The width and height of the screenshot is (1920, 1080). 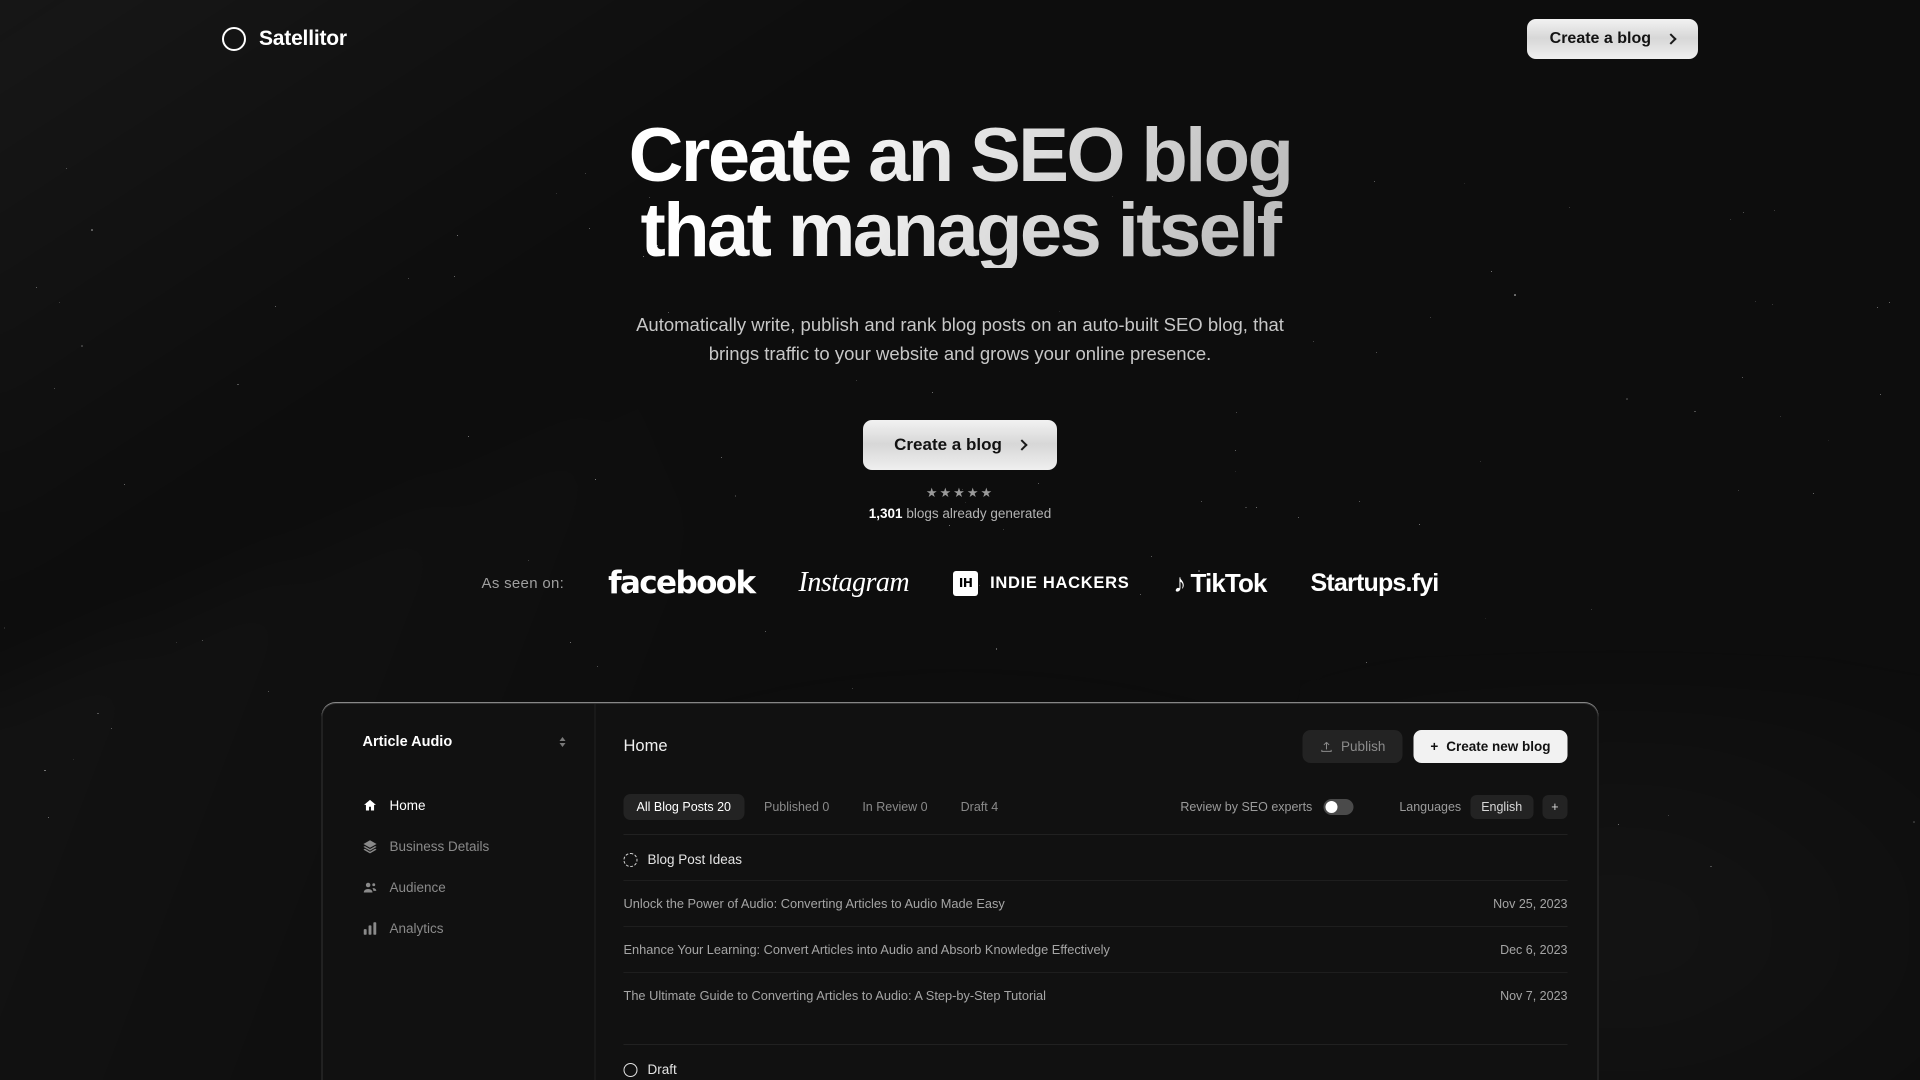 I want to click on brand-logo: Satellitor, so click(x=284, y=39).